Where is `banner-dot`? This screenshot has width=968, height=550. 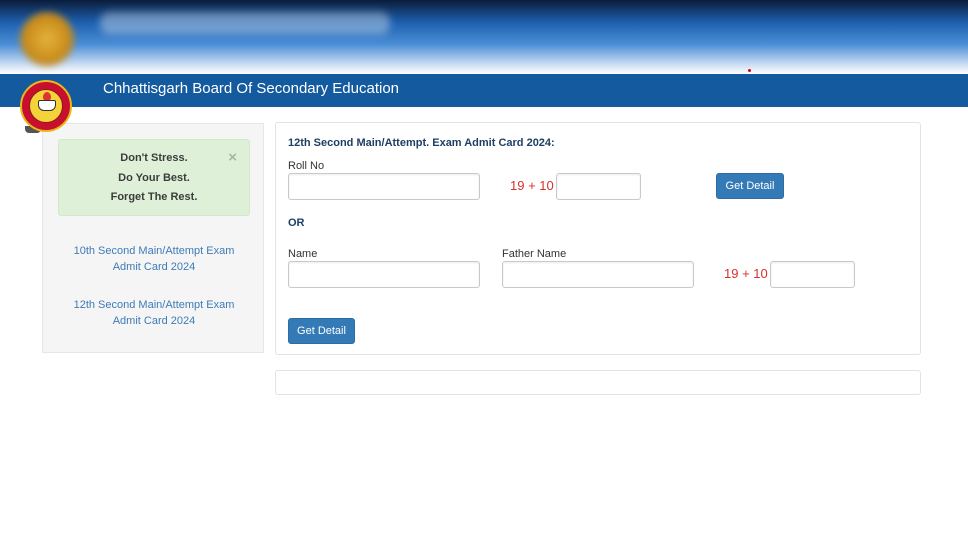
banner-dot is located at coordinates (749, 70).